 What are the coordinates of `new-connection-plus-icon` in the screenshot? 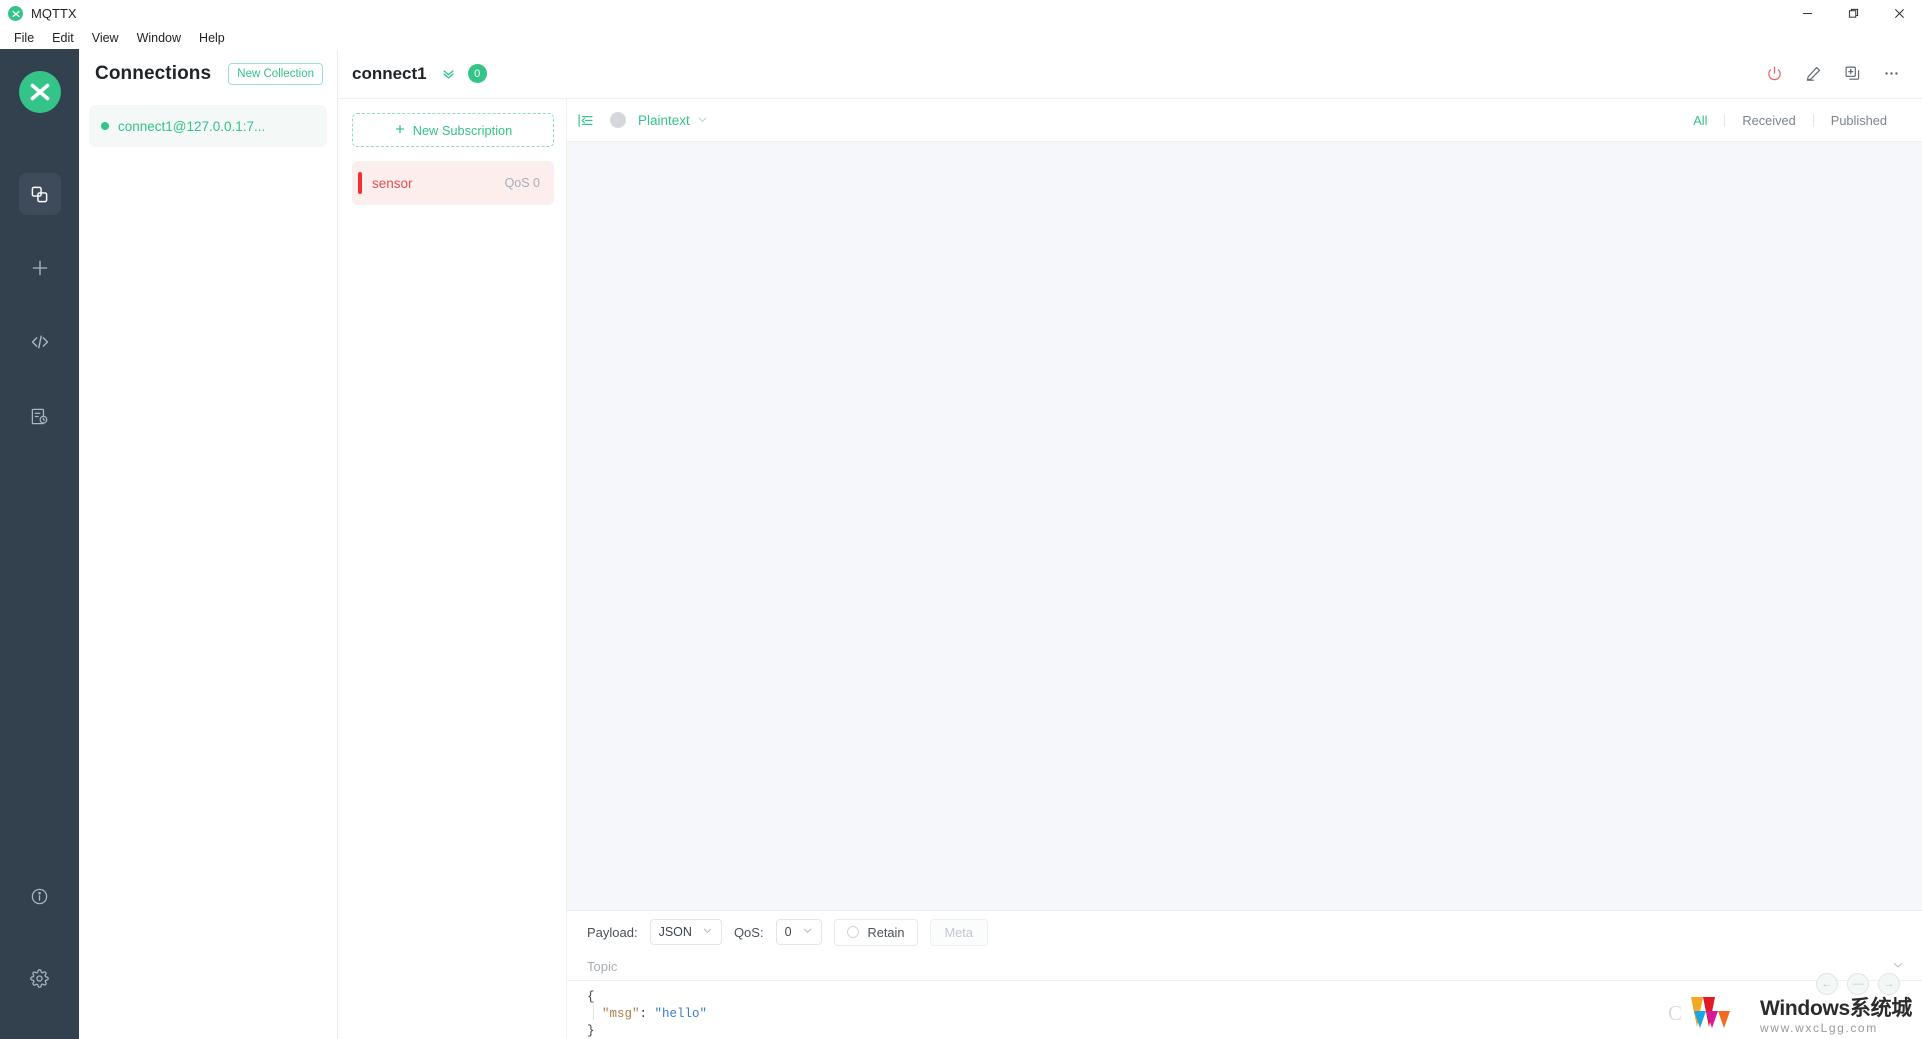 It's located at (40, 268).